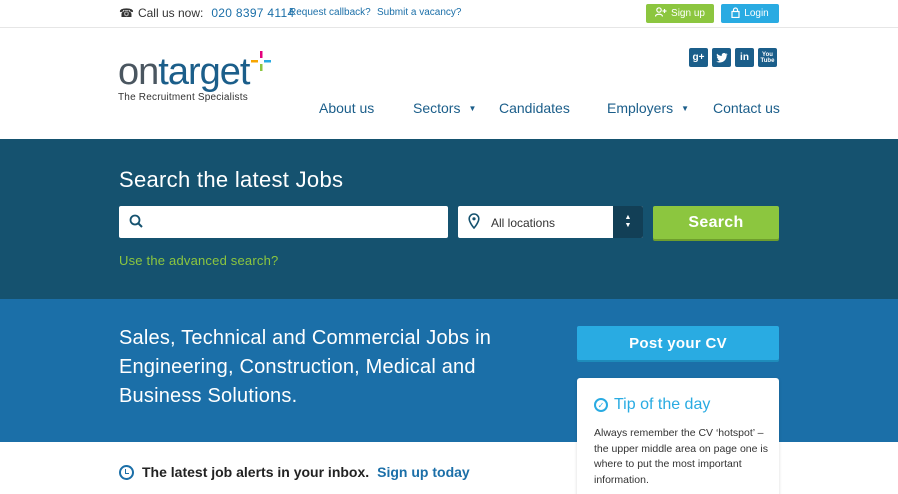  I want to click on search-button: Search, so click(716, 222).